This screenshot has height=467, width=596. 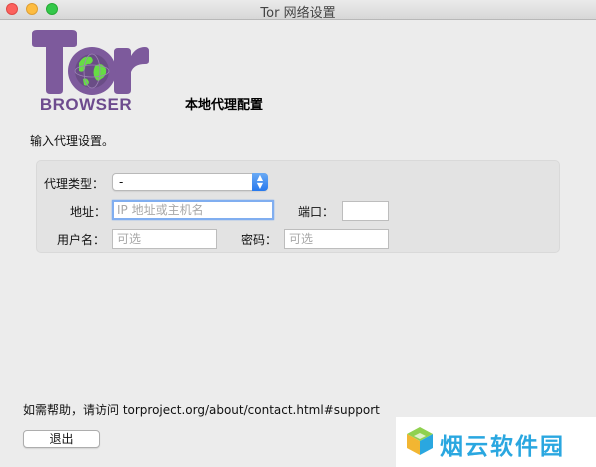 What do you see at coordinates (336, 239) in the screenshot?
I see `password-input` at bounding box center [336, 239].